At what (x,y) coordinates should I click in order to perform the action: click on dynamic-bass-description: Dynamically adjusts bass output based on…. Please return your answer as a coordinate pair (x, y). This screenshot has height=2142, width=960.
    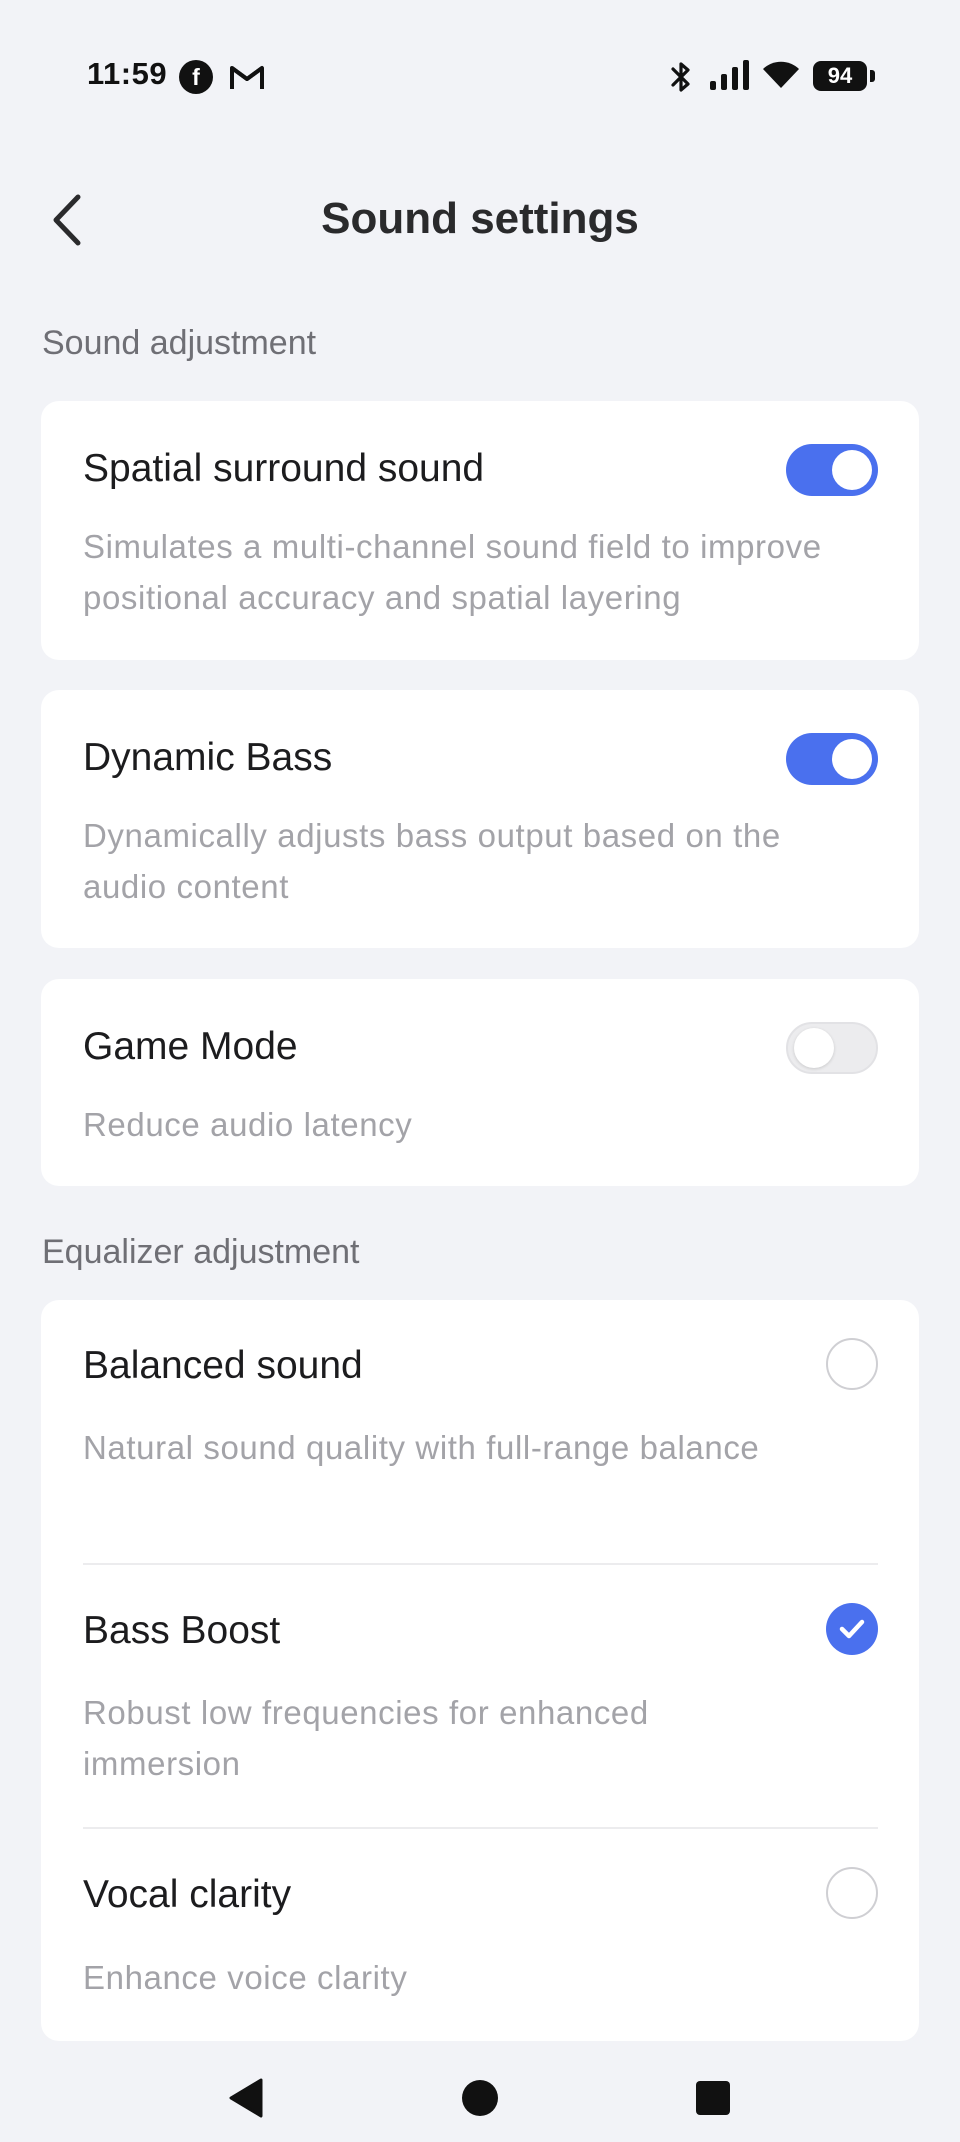
    Looking at the image, I should click on (432, 861).